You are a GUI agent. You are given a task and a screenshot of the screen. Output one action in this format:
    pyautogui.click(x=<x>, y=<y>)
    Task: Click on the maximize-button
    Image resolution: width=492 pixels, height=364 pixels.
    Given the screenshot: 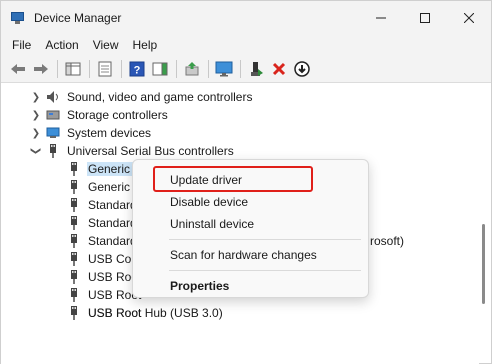 What is the action you would take?
    pyautogui.click(x=425, y=17)
    